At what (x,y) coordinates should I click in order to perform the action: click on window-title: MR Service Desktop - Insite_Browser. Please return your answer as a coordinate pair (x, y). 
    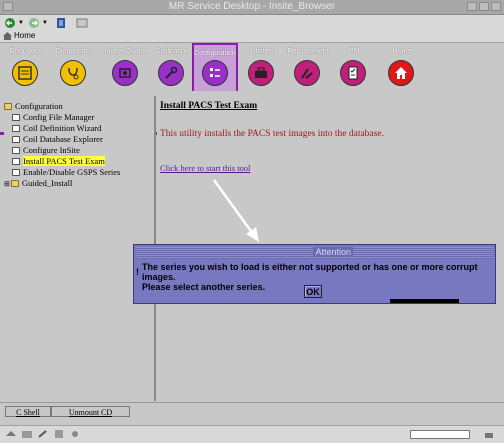
    Looking at the image, I should click on (252, 6).